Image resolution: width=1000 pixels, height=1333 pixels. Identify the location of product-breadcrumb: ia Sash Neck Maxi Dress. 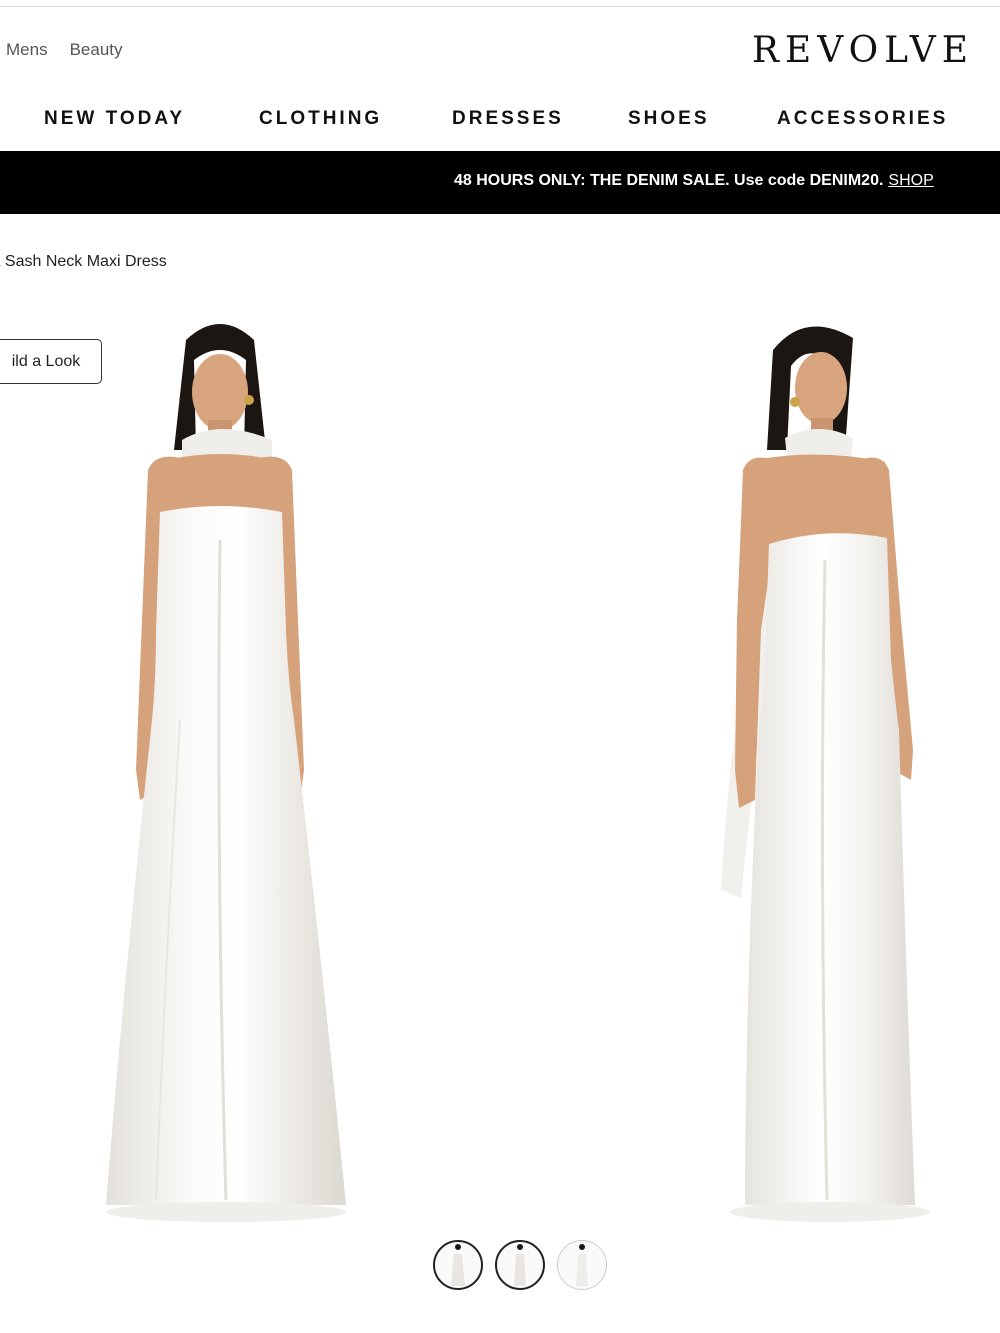
(83, 262).